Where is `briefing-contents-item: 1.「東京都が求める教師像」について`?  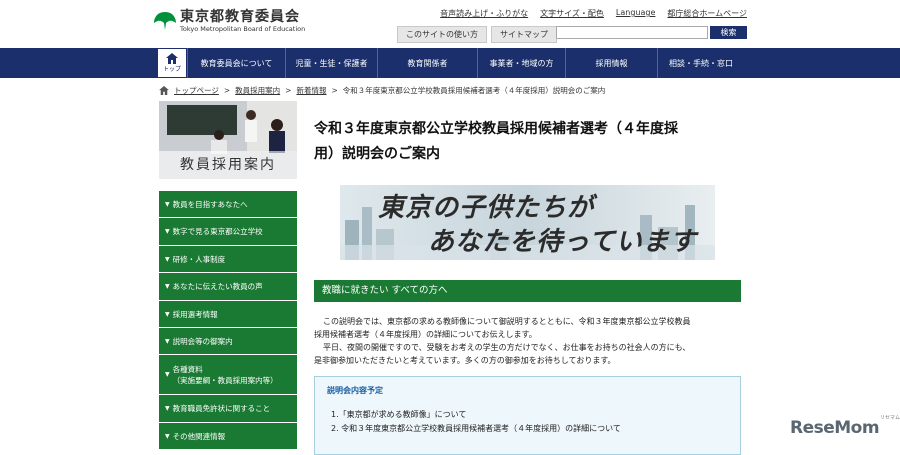
briefing-contents-item: 1.「東京都が求める教師像」について is located at coordinates (399, 414).